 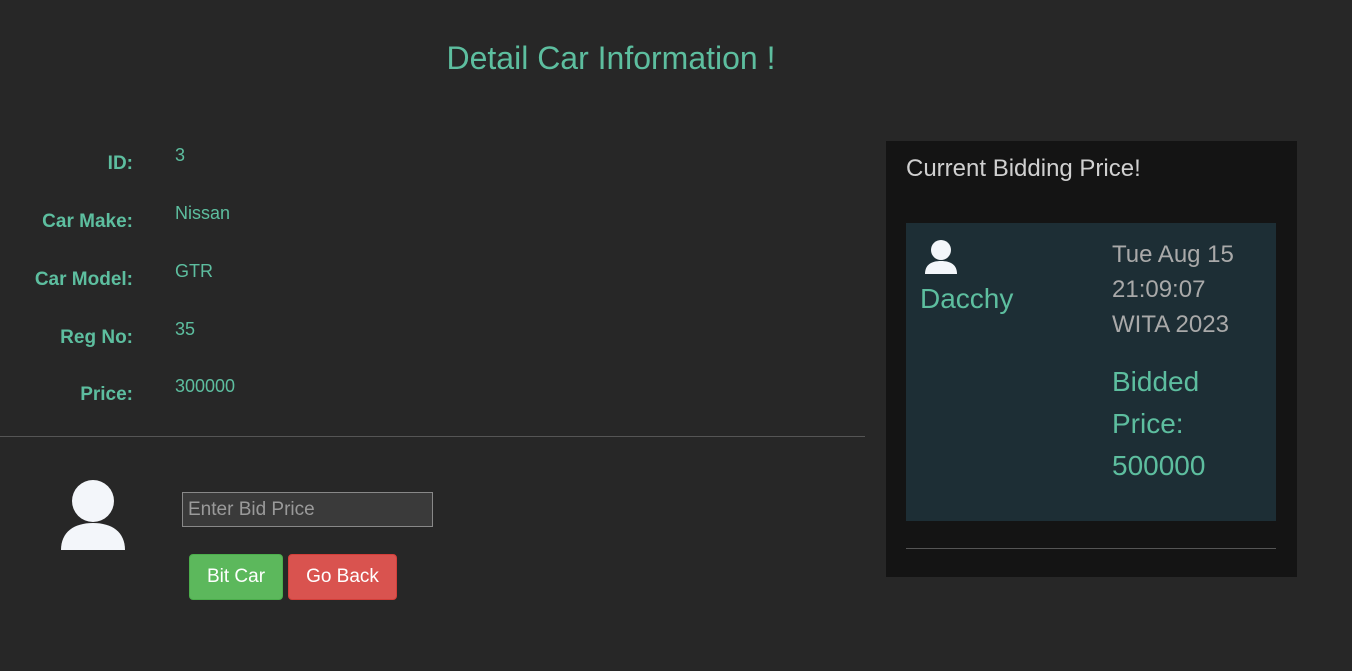 I want to click on detail-value-make: Nissan, so click(x=203, y=213).